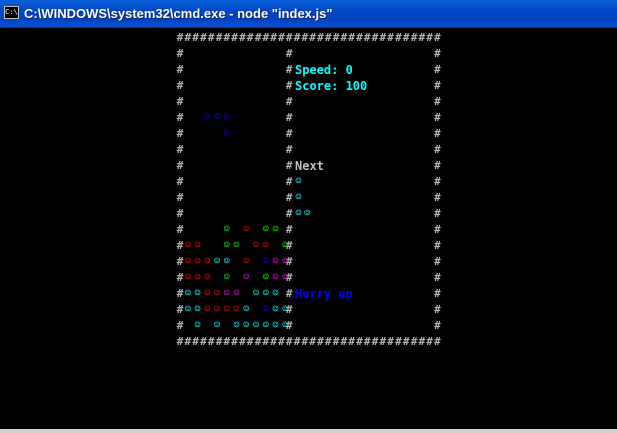  What do you see at coordinates (298, 181) in the screenshot?
I see `next-piece-block: ☺` at bounding box center [298, 181].